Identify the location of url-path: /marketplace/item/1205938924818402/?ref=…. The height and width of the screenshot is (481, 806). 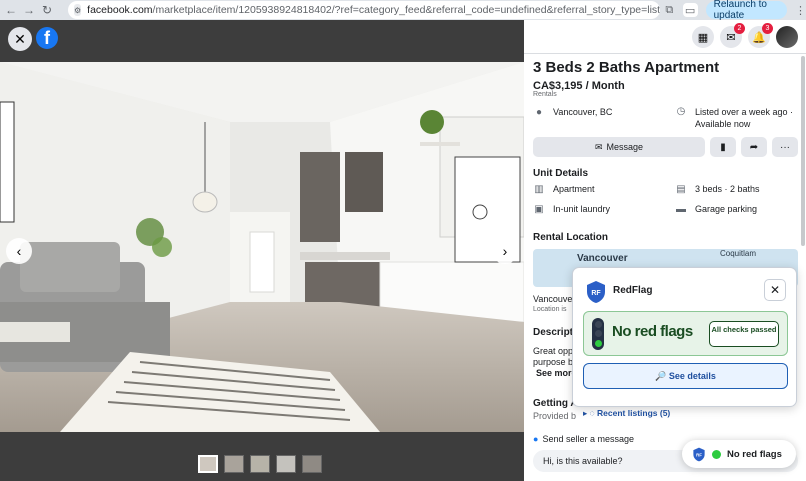
(406, 10).